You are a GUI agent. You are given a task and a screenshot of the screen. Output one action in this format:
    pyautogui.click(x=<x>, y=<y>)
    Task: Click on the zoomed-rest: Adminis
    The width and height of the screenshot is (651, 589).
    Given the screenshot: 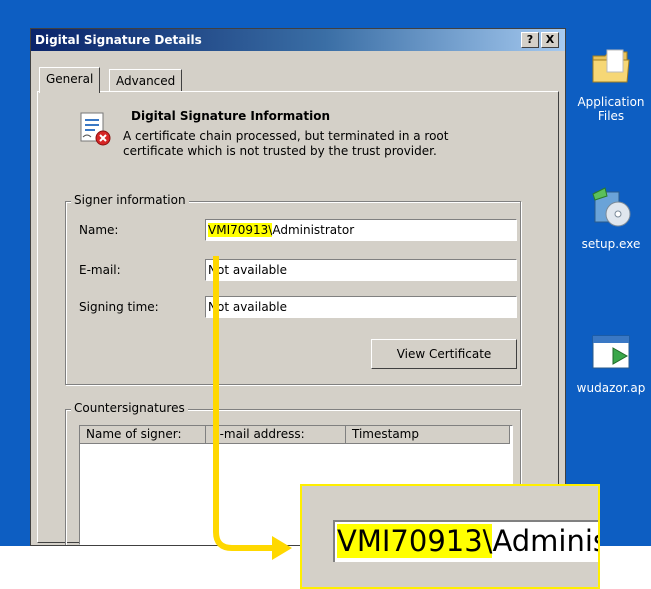 What is the action you would take?
    pyautogui.click(x=546, y=541)
    